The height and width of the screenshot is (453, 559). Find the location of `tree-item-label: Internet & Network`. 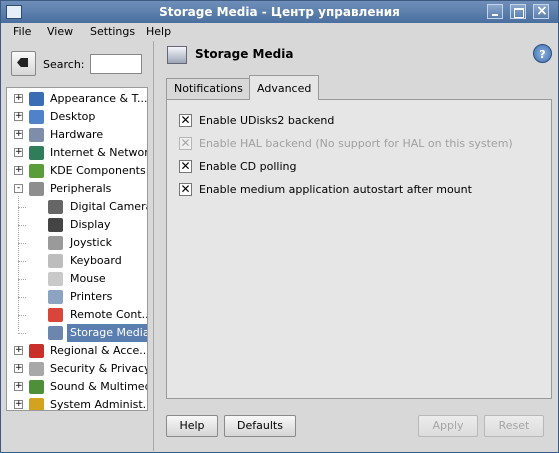

tree-item-label: Internet & Network is located at coordinates (99, 152).